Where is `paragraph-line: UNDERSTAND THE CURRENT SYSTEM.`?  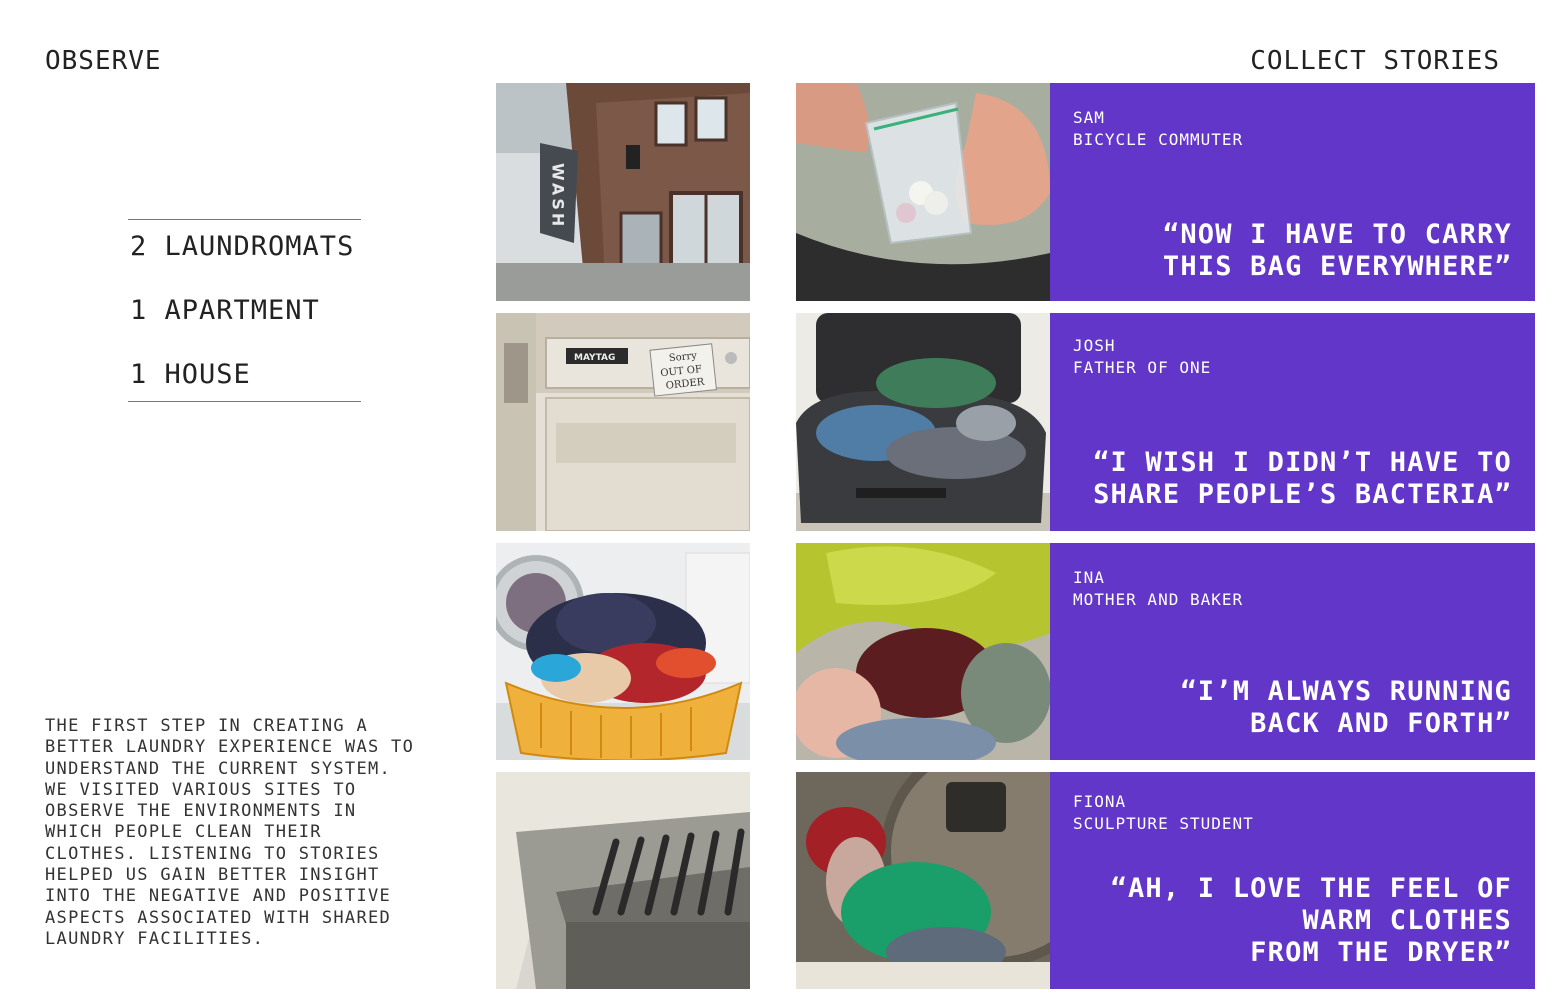 paragraph-line: UNDERSTAND THE CURRENT SYSTEM. is located at coordinates (218, 768).